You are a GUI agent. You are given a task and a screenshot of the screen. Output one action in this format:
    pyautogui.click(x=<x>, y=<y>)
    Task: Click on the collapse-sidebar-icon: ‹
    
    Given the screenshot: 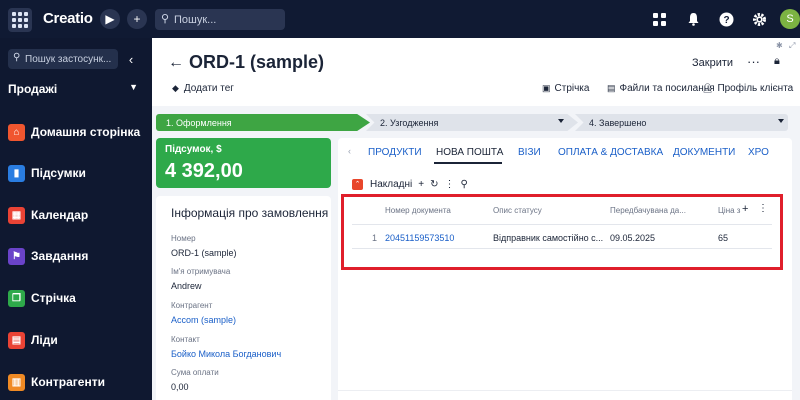 What is the action you would take?
    pyautogui.click(x=131, y=59)
    